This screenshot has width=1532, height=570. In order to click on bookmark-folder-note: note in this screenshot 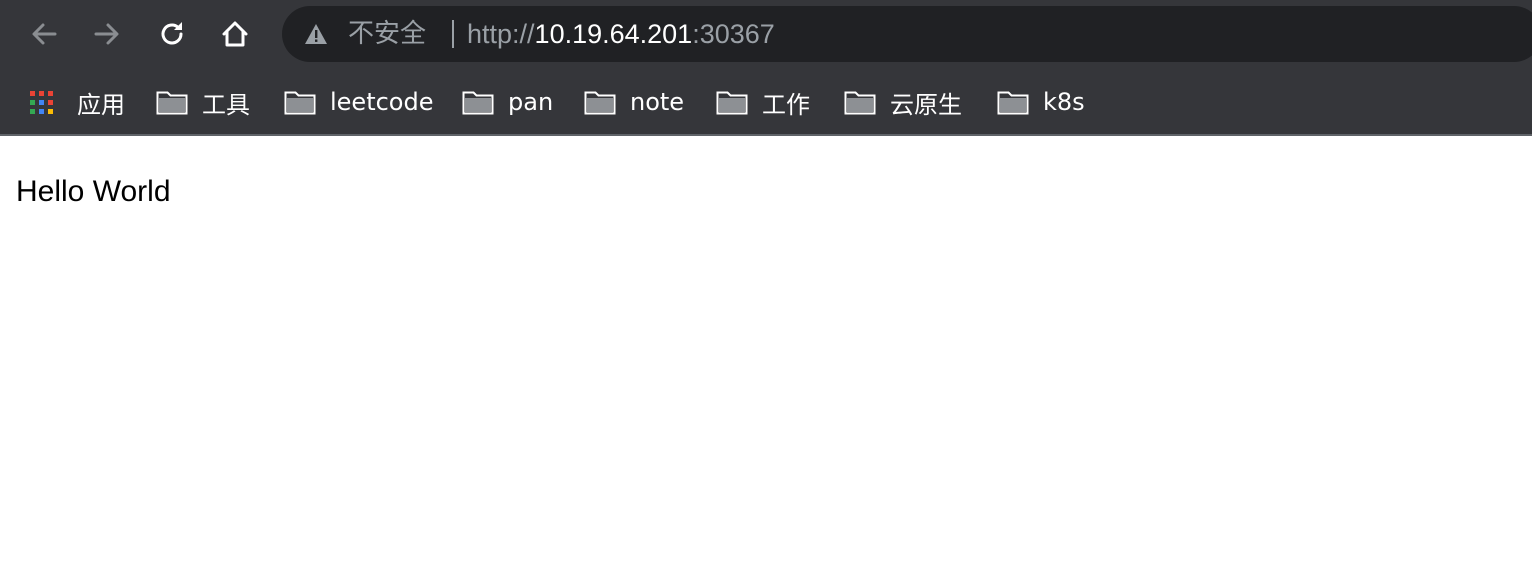, I will do `click(634, 102)`.